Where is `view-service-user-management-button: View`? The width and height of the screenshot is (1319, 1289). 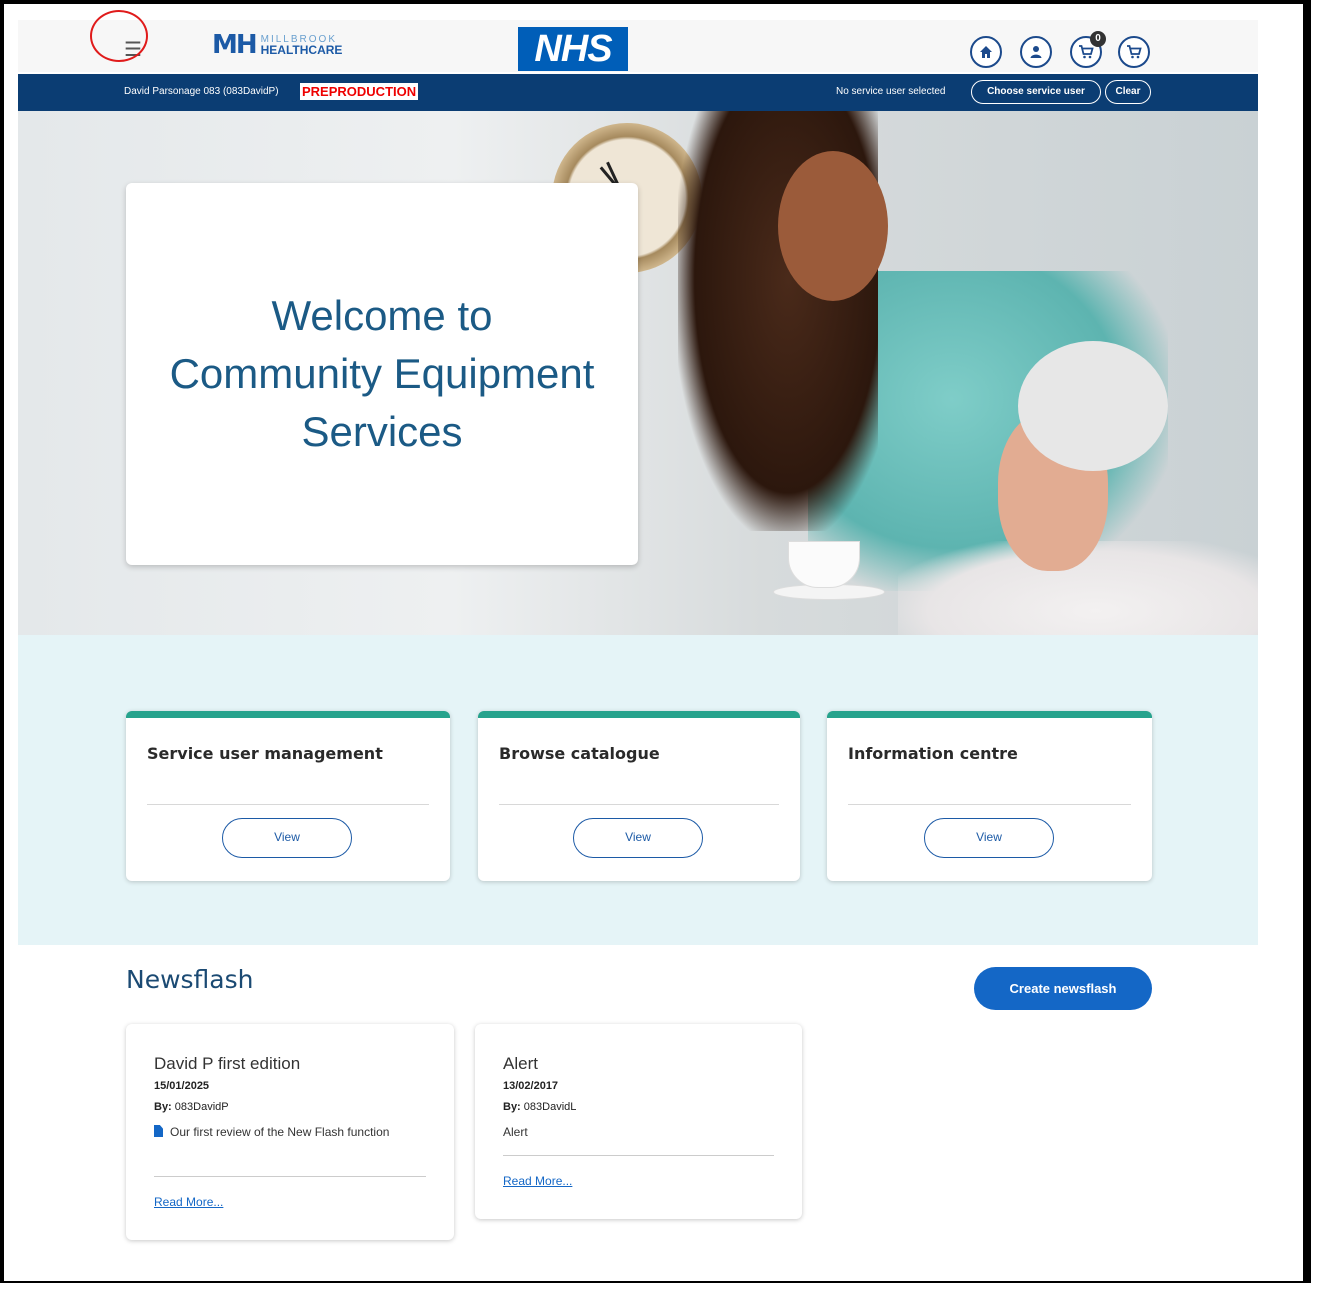
view-service-user-management-button: View is located at coordinates (287, 838).